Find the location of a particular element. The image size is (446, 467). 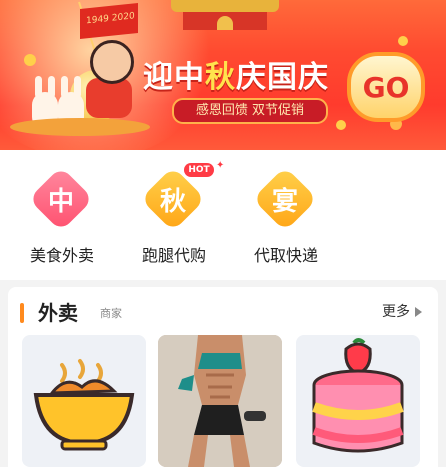

national-flag: 1949 2020 is located at coordinates (109, 21).